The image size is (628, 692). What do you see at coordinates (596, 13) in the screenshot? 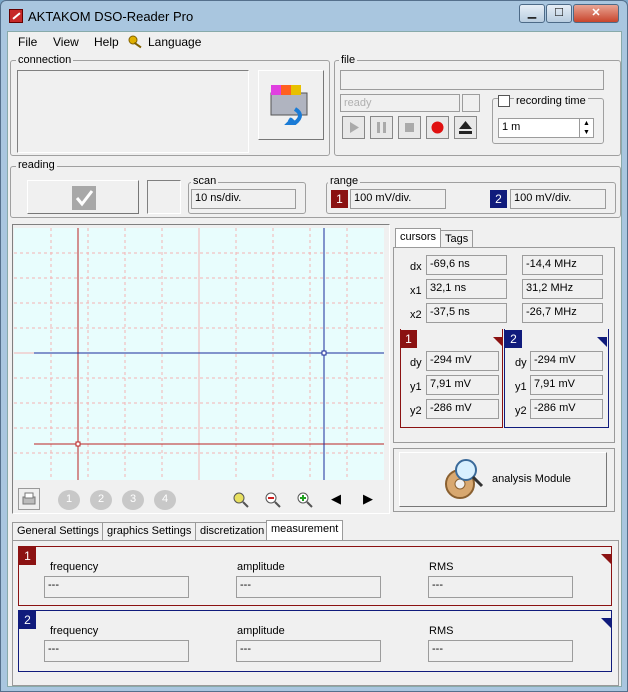
I see `close-button: ✕` at bounding box center [596, 13].